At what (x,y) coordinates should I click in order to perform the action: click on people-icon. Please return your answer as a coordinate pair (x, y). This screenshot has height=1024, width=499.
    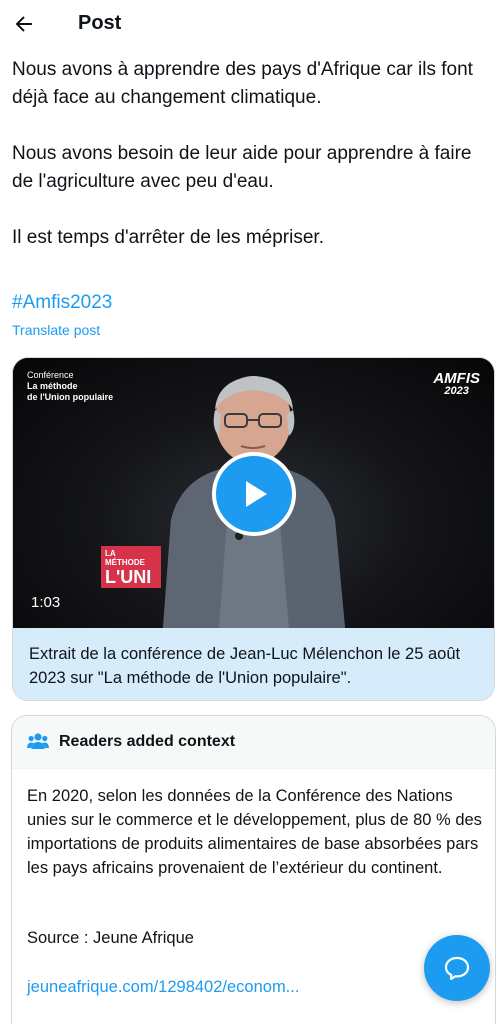
    Looking at the image, I should click on (38, 741).